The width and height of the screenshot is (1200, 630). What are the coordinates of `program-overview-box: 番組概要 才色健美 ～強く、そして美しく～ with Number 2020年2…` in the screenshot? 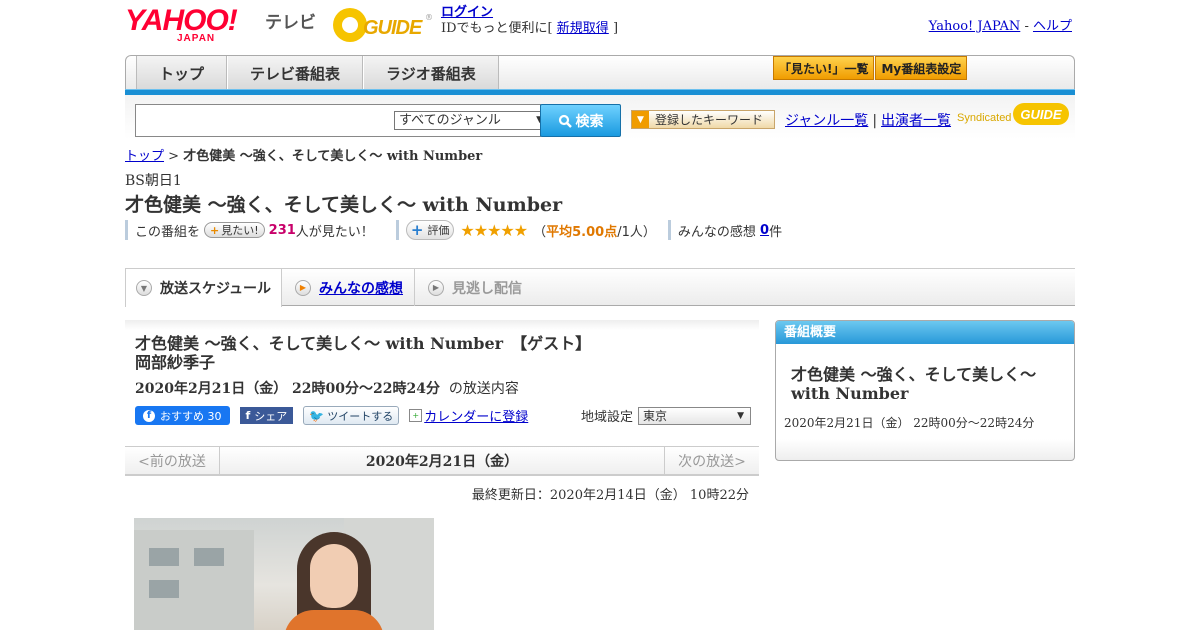 It's located at (925, 390).